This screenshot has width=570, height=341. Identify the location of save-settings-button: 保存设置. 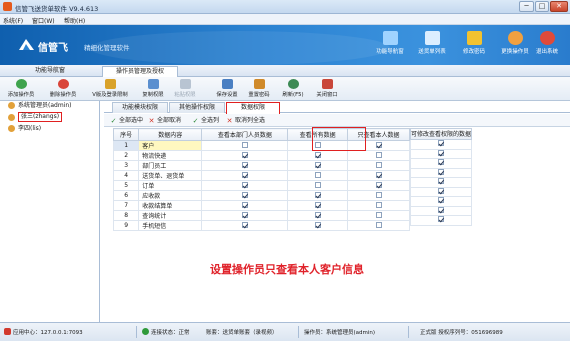
(227, 89).